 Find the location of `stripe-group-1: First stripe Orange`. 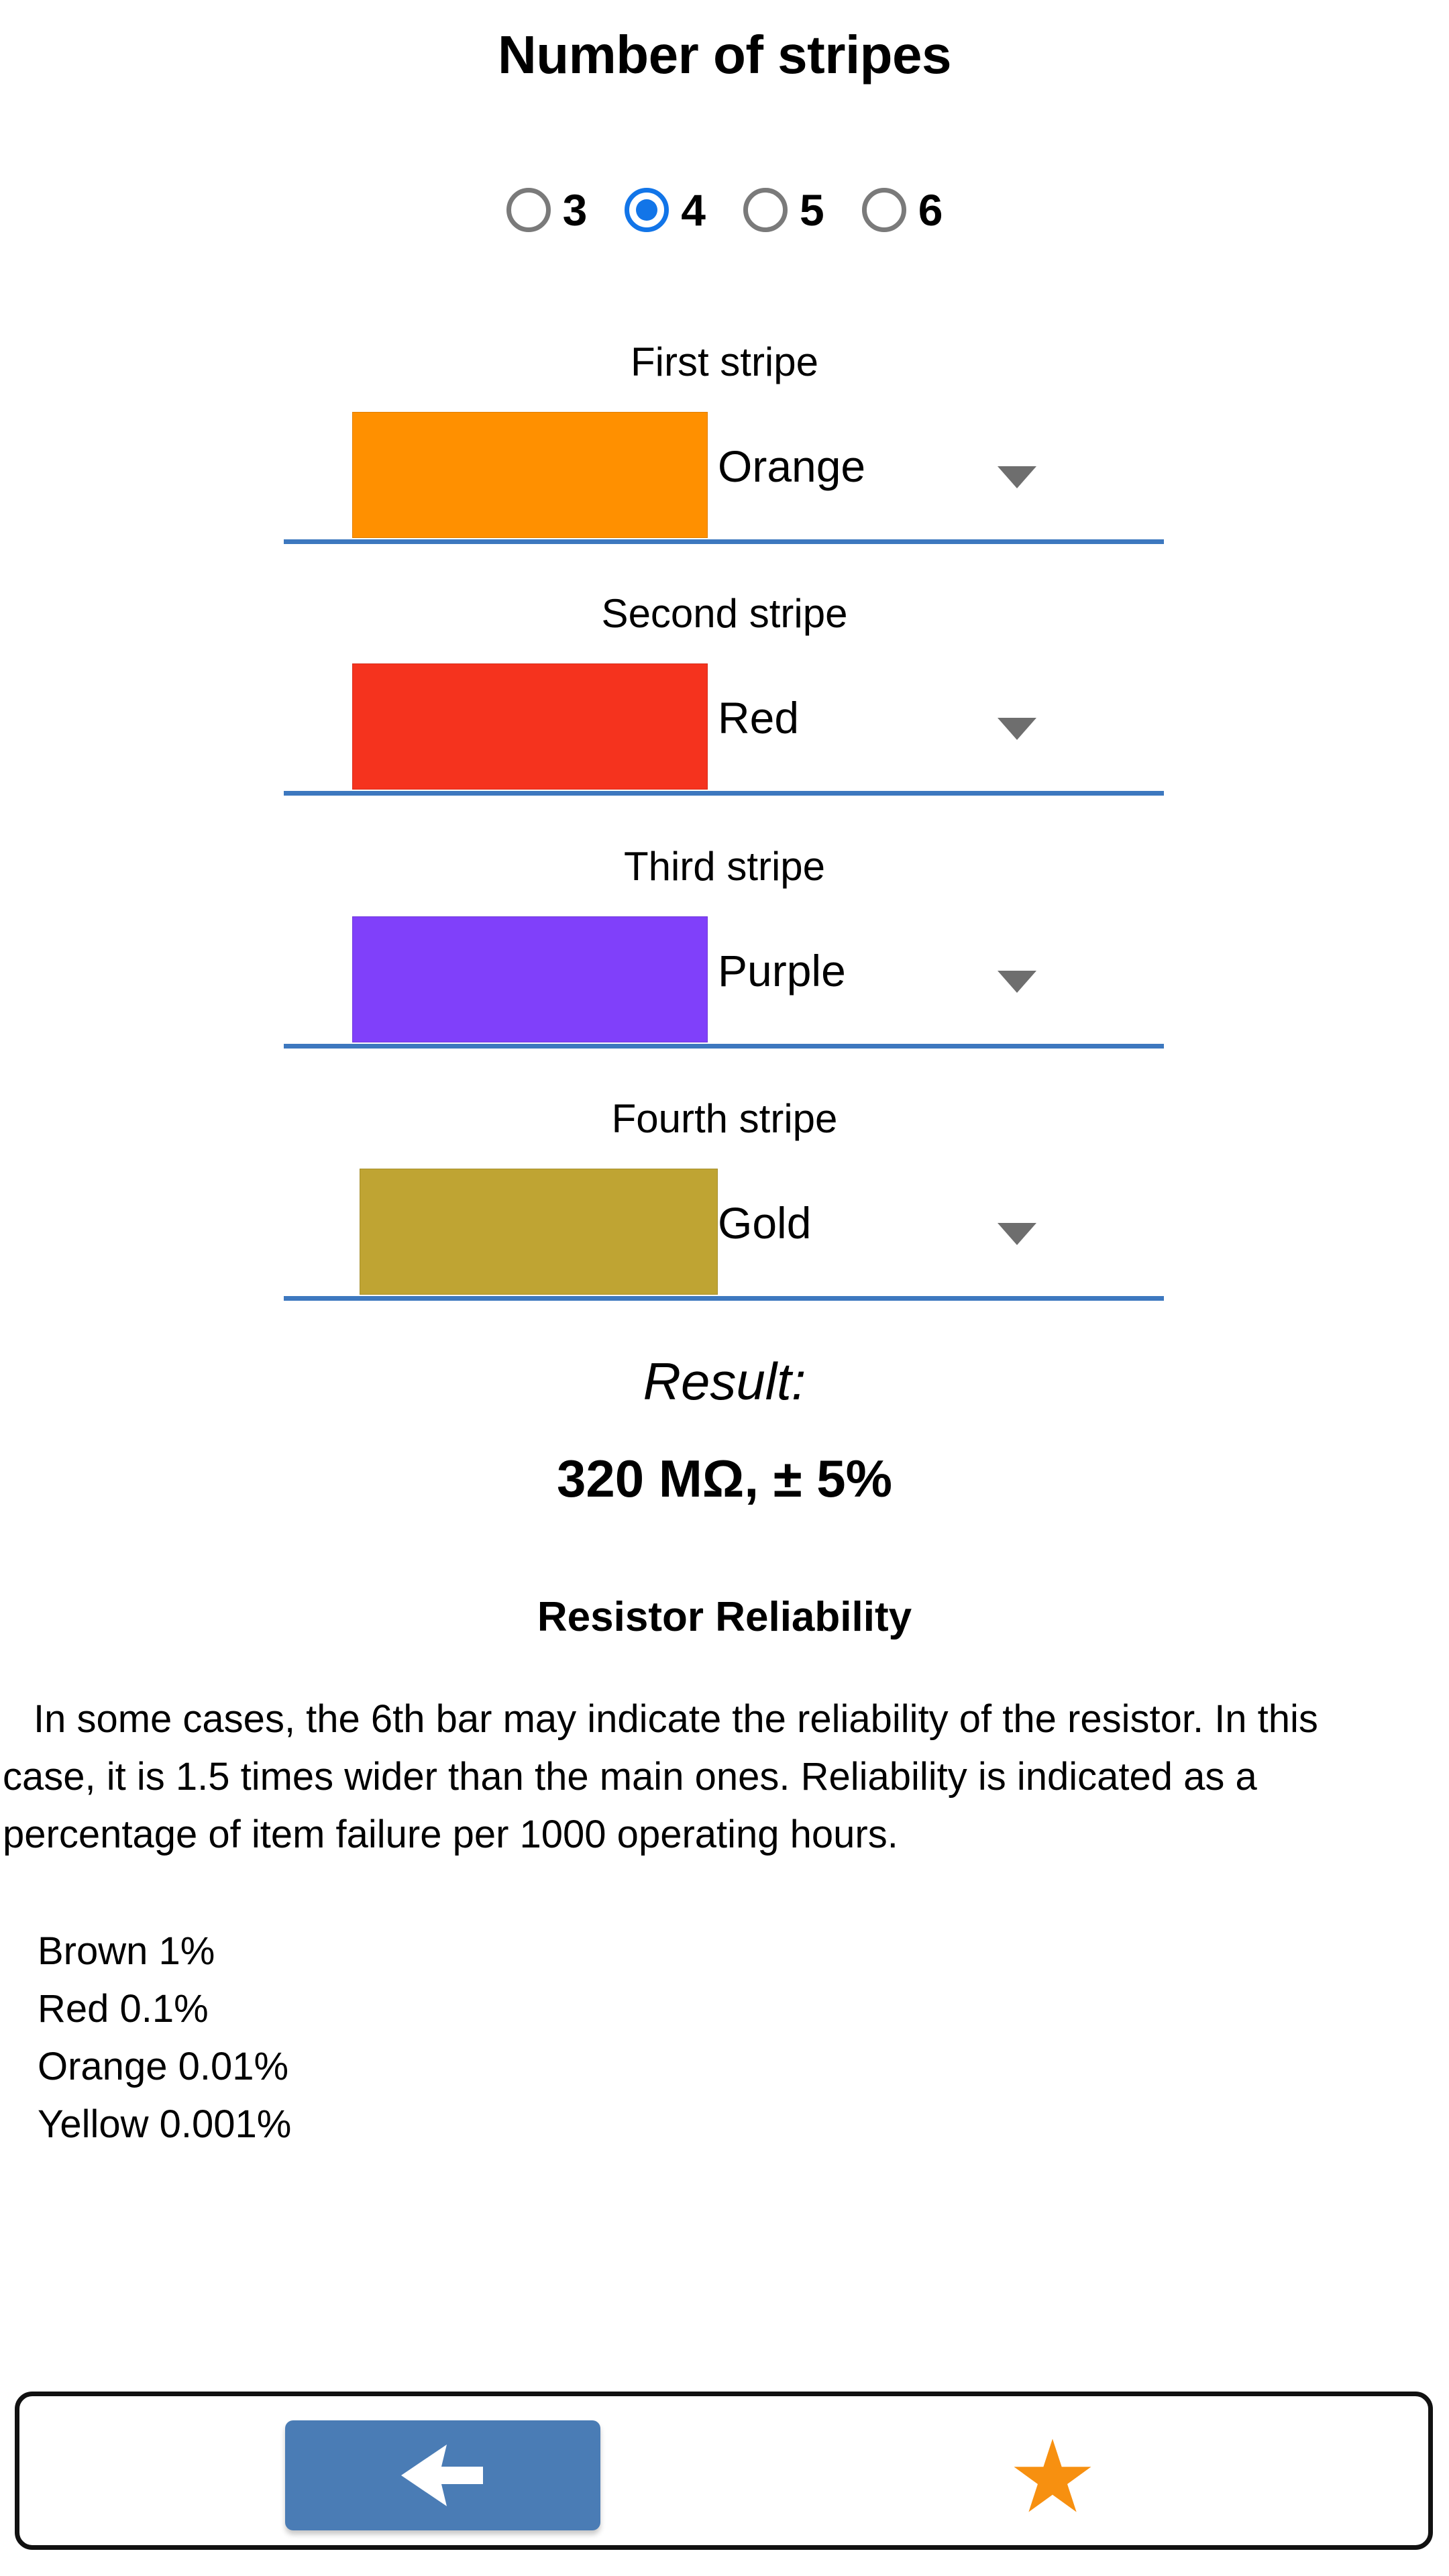

stripe-group-1: First stripe Orange is located at coordinates (724, 441).